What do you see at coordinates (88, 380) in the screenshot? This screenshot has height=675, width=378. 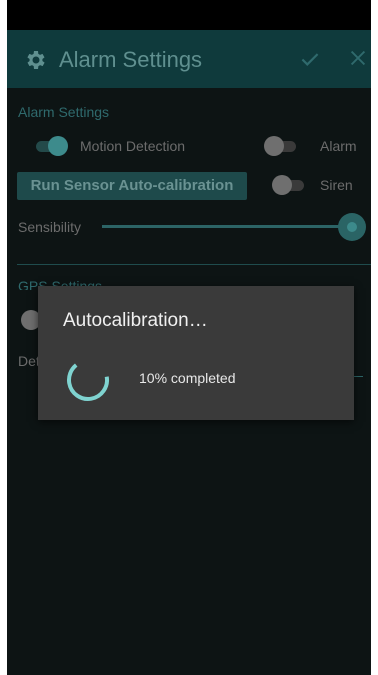 I see `progress-spinner-icon` at bounding box center [88, 380].